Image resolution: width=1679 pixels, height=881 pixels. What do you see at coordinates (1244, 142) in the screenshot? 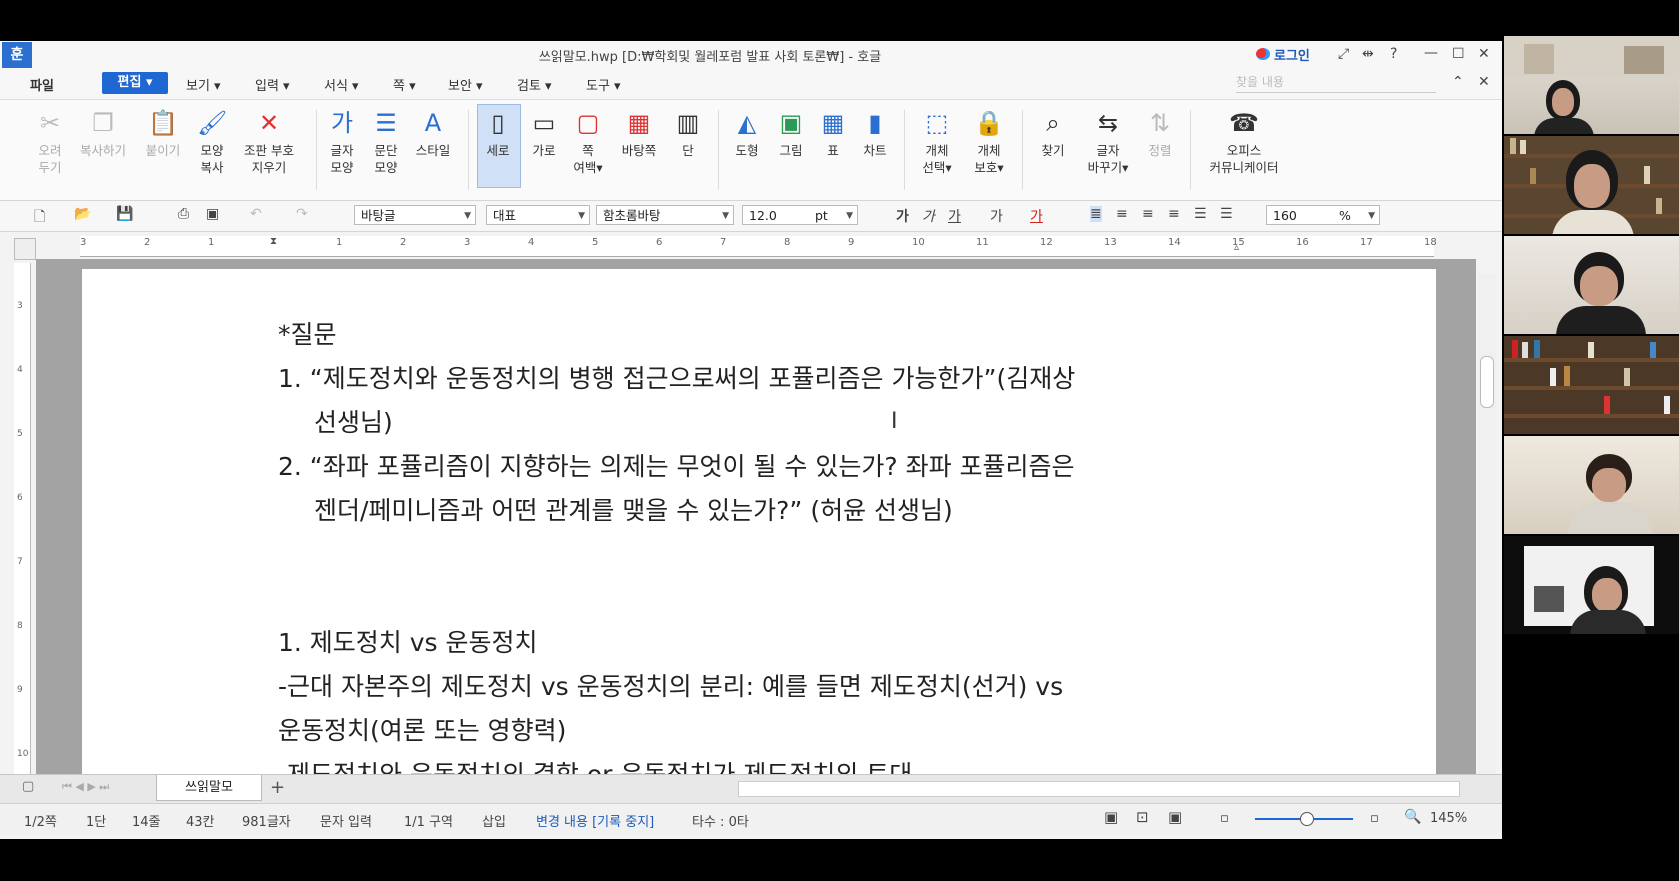
I see `office-communicator-button: ☎ 오피스 커뮤니케이터` at bounding box center [1244, 142].